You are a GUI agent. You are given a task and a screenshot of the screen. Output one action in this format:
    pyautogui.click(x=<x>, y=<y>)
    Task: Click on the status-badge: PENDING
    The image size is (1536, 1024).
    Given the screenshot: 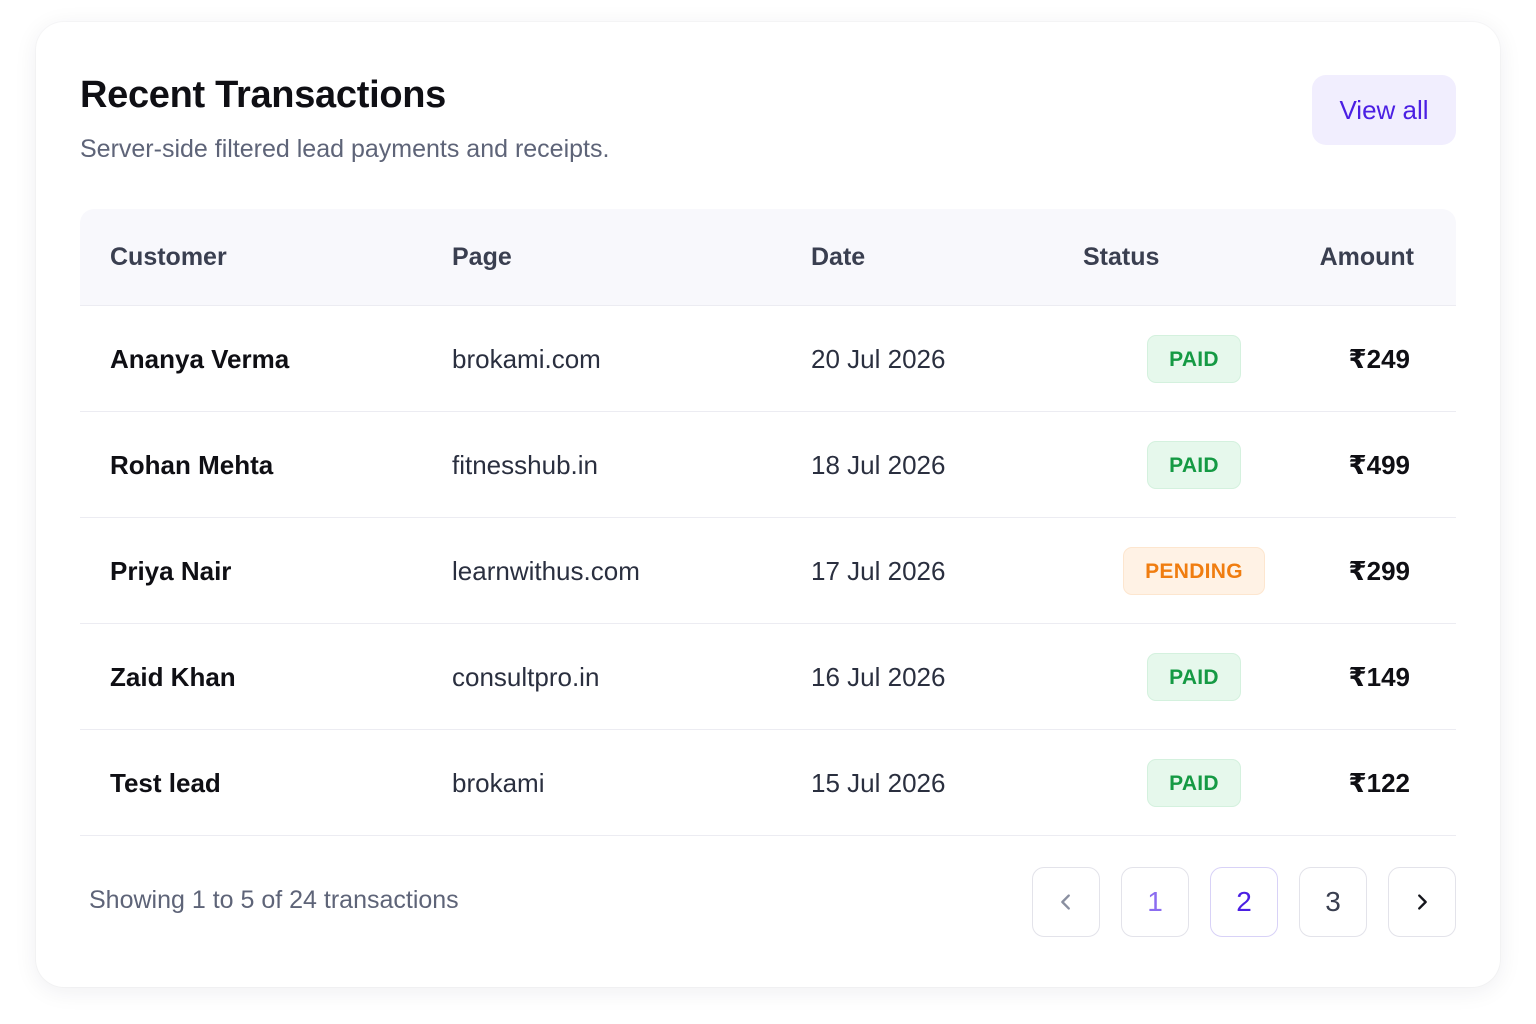 What is the action you would take?
    pyautogui.click(x=1194, y=571)
    